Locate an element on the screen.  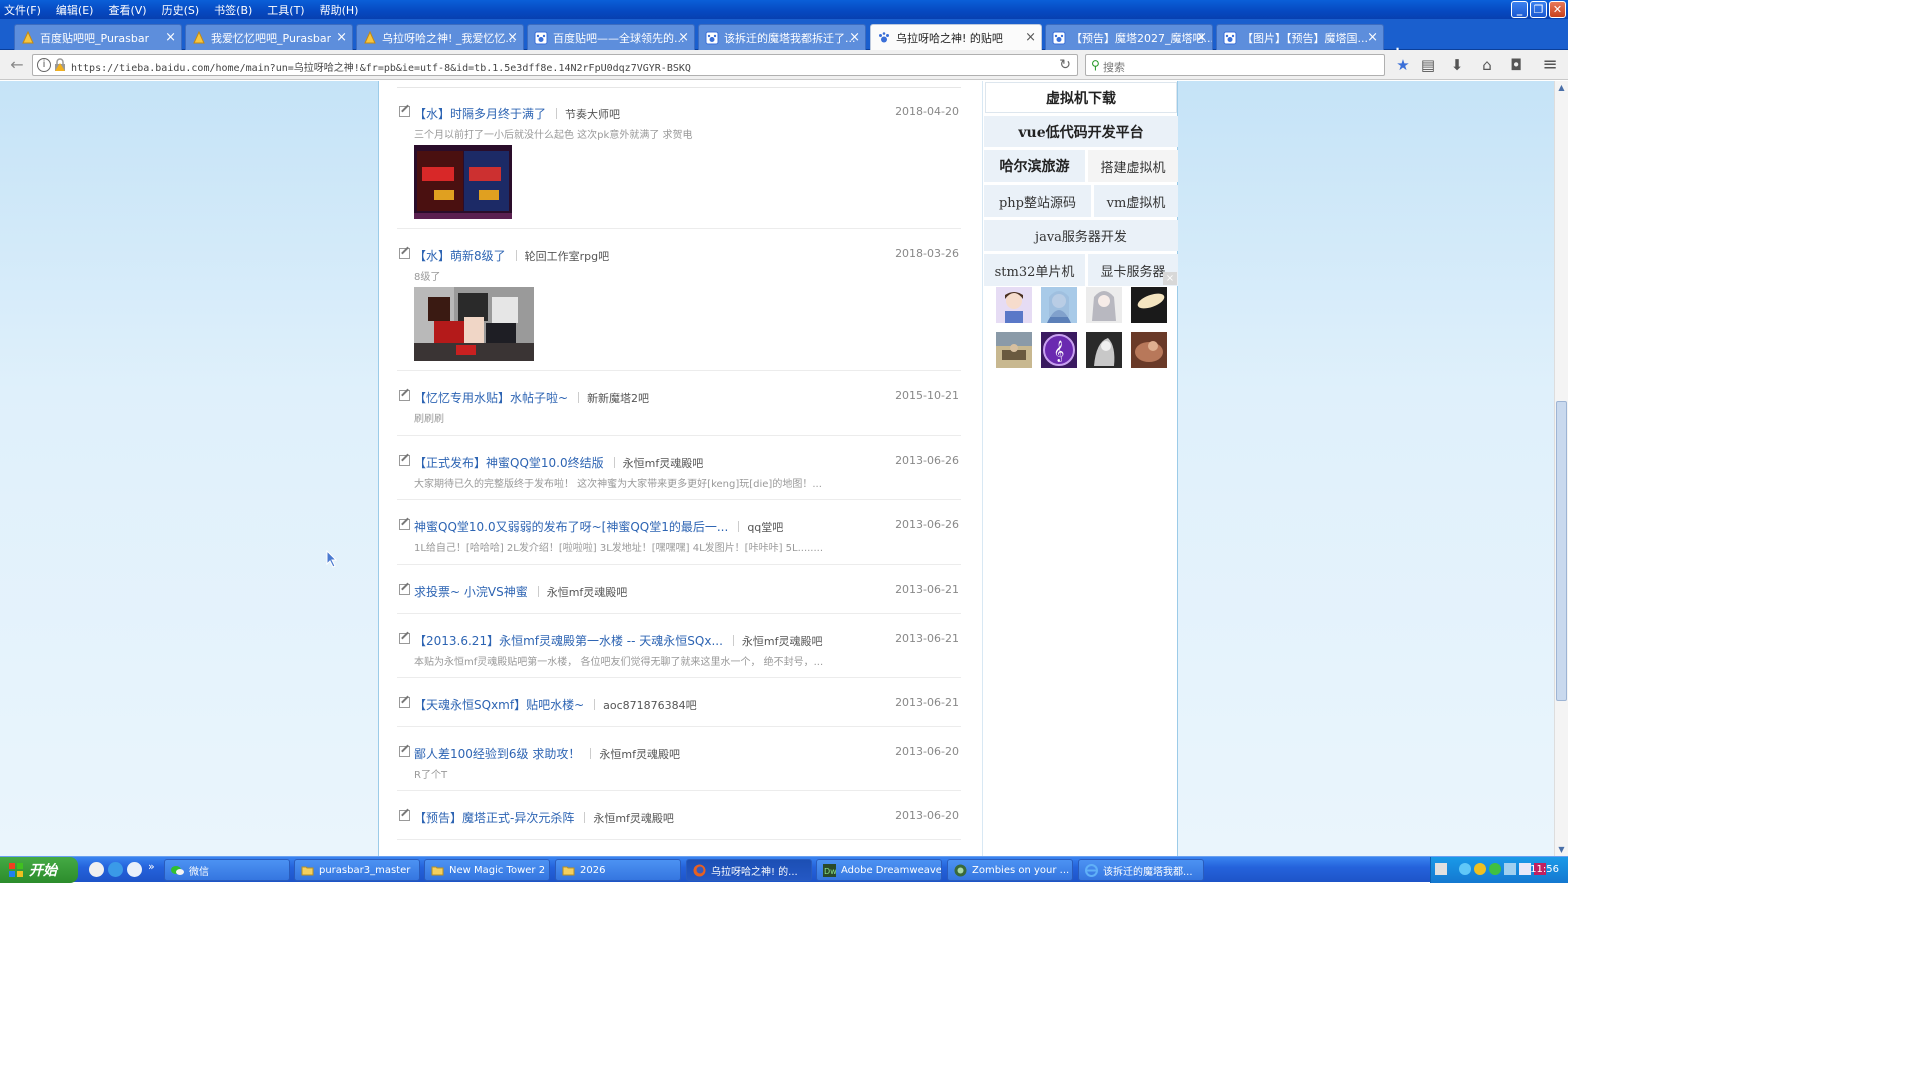
browser-tab: 我爱忆忆吧吧_Purasbar × is located at coordinates (269, 37).